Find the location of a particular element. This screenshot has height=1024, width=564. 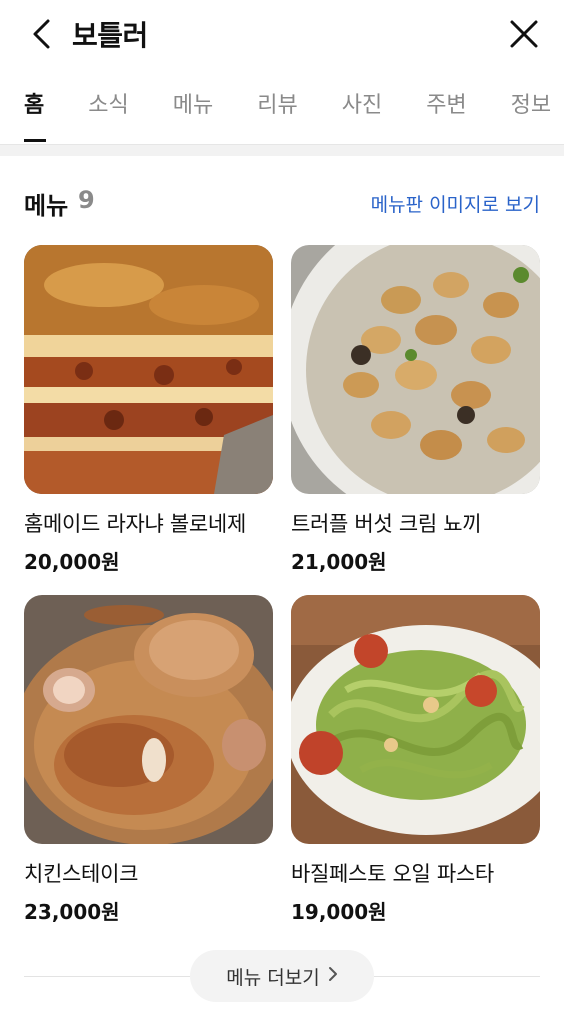

tab-bar: 홈 소식 메뉴 리뷰 사진 주변 정보 is located at coordinates (282, 107).